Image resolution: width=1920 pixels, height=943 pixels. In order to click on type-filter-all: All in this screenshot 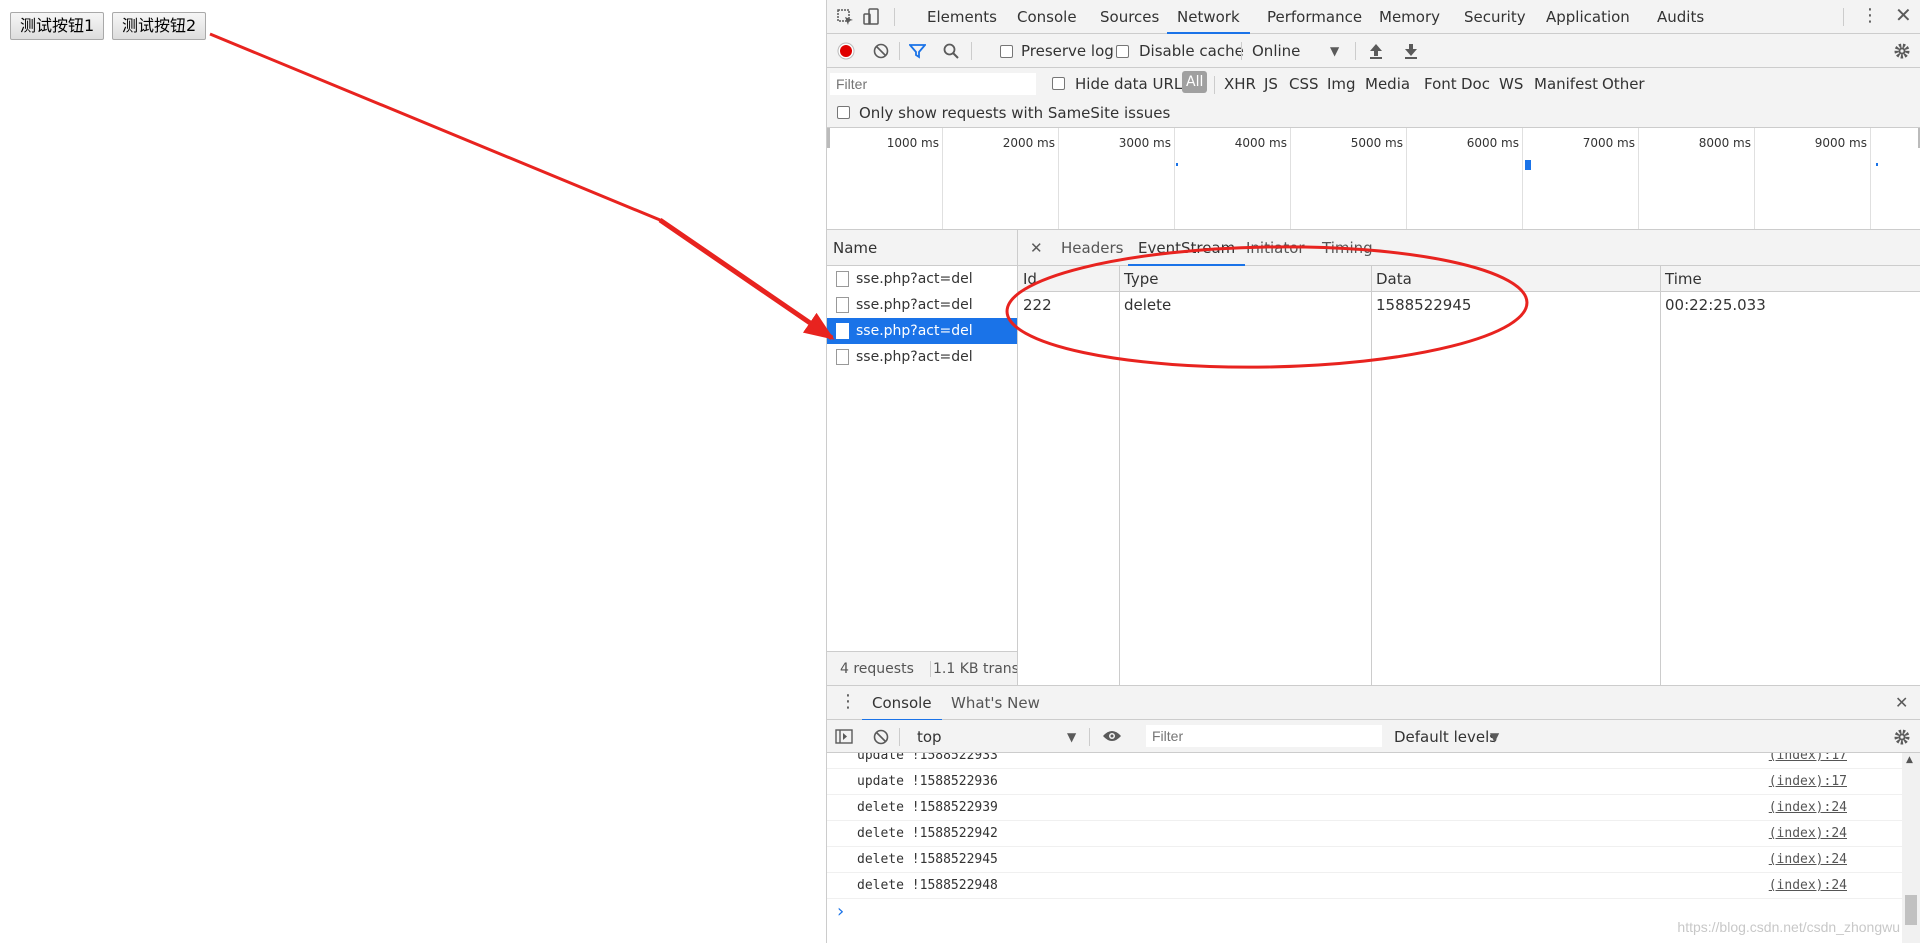, I will do `click(1195, 82)`.